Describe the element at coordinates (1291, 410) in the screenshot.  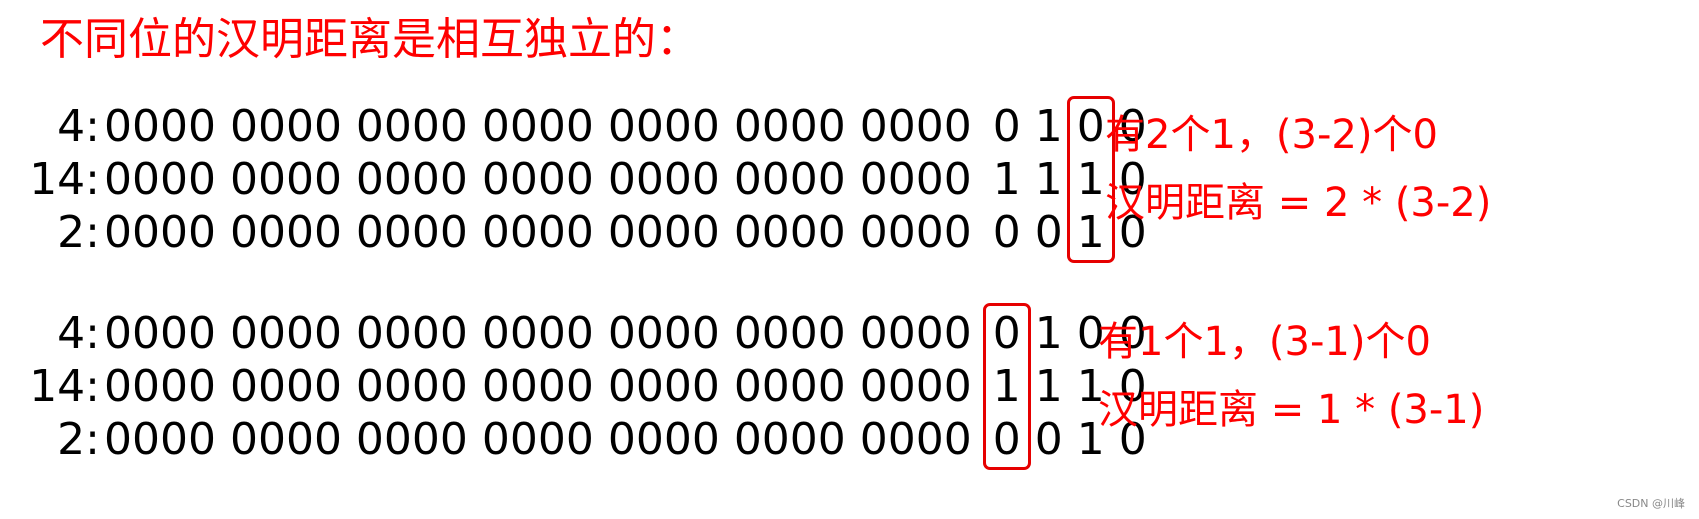
I see `hamming-distance-note: 汉明距离 = 1 * (3-1)` at that location.